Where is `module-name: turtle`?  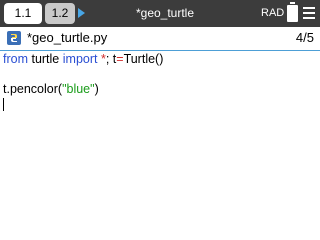 module-name: turtle is located at coordinates (45, 59).